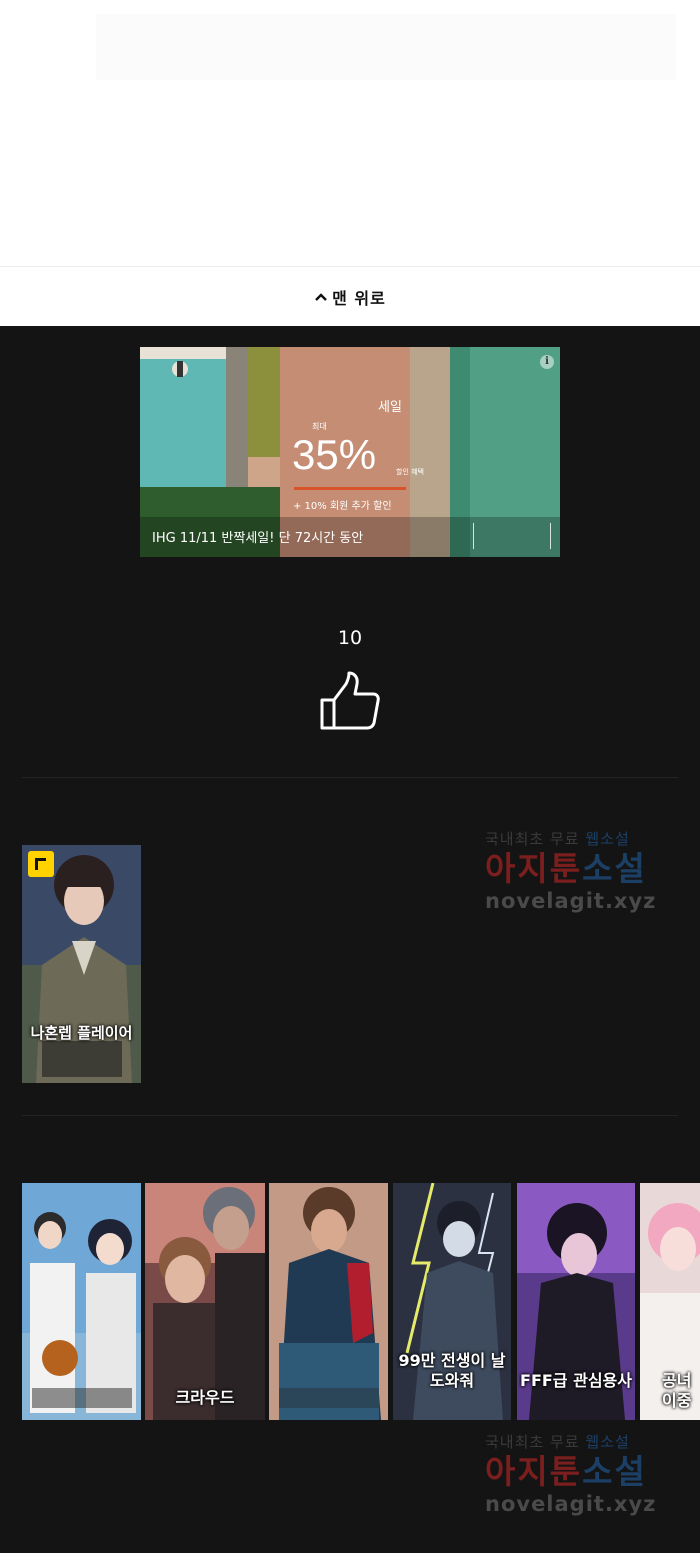  I want to click on recommendation-title: 공녀 이중, so click(677, 1390).